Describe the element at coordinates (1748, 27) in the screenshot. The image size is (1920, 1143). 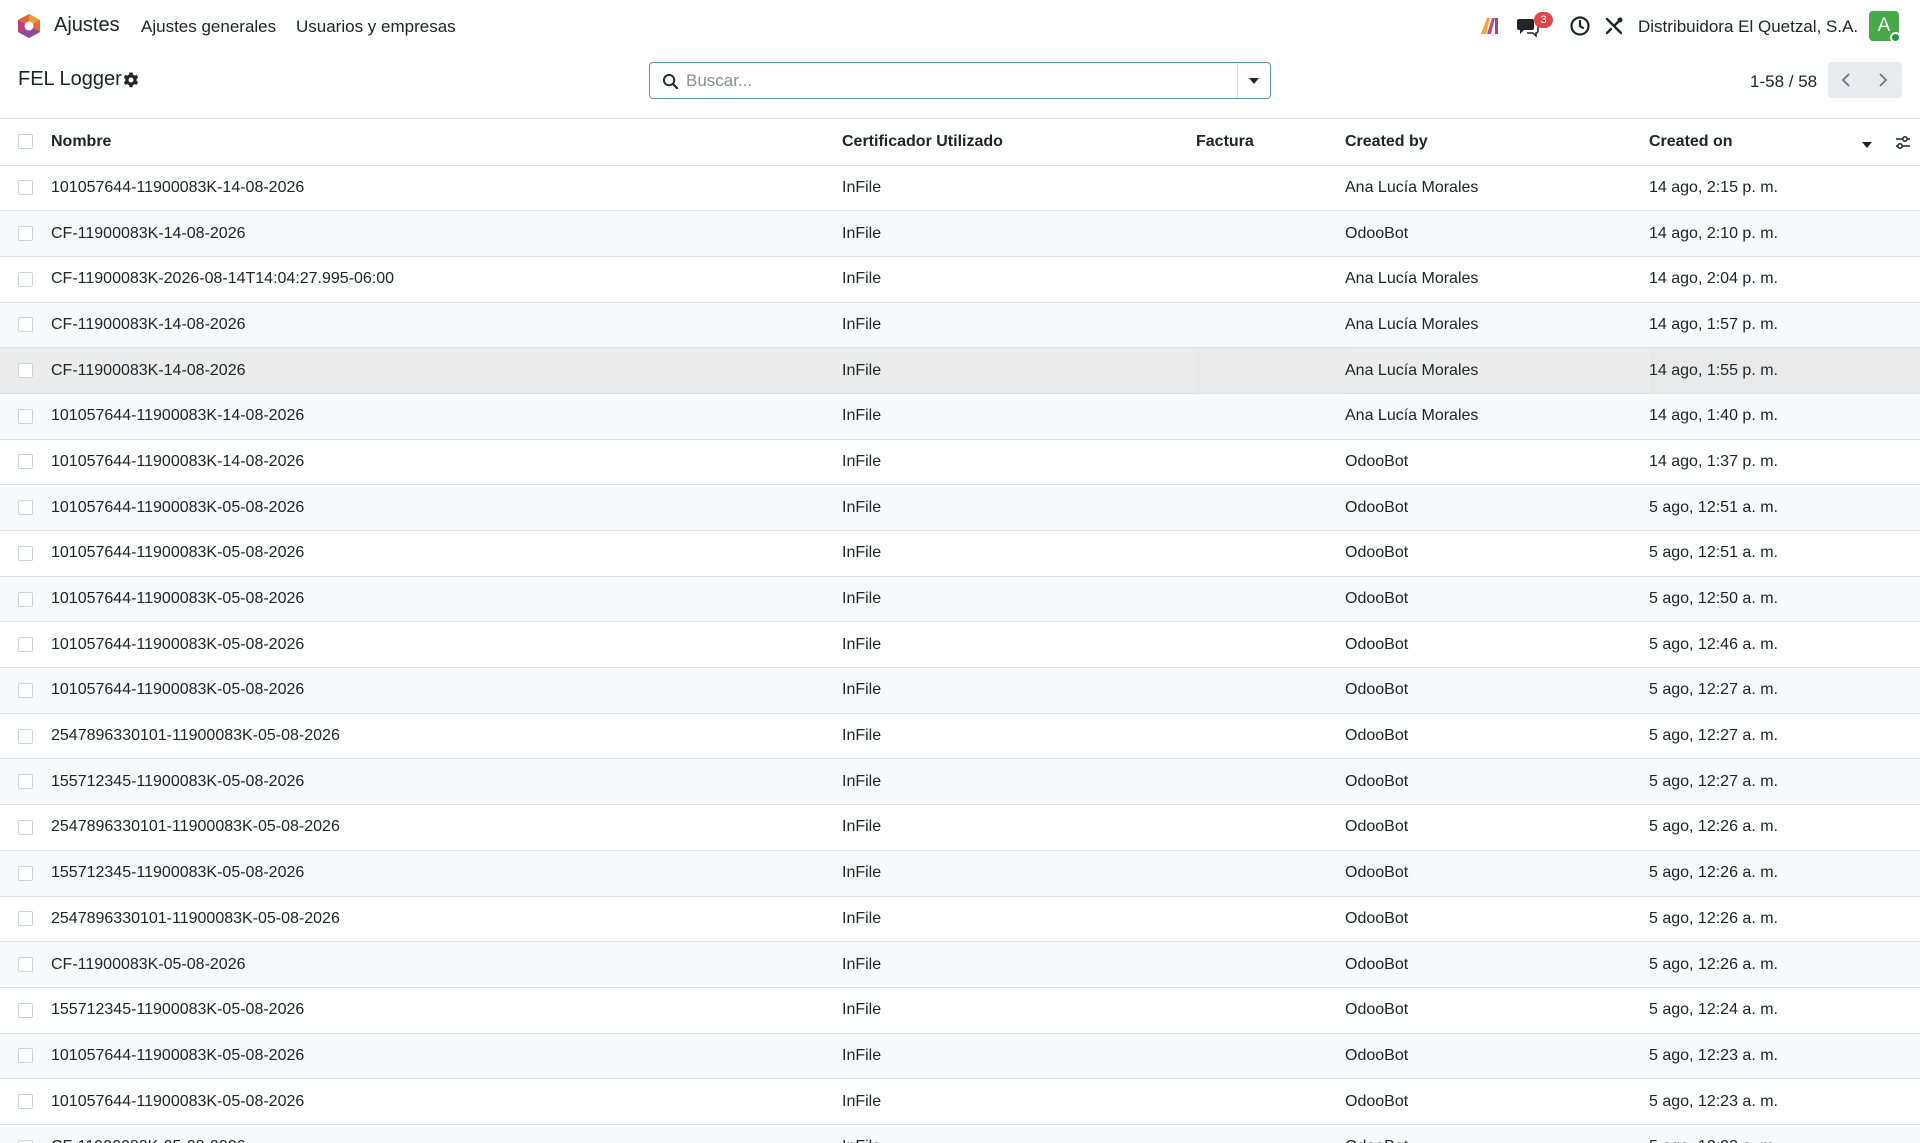
I see `company-switcher: Distribuidora El Quetzal, S.A.` at that location.